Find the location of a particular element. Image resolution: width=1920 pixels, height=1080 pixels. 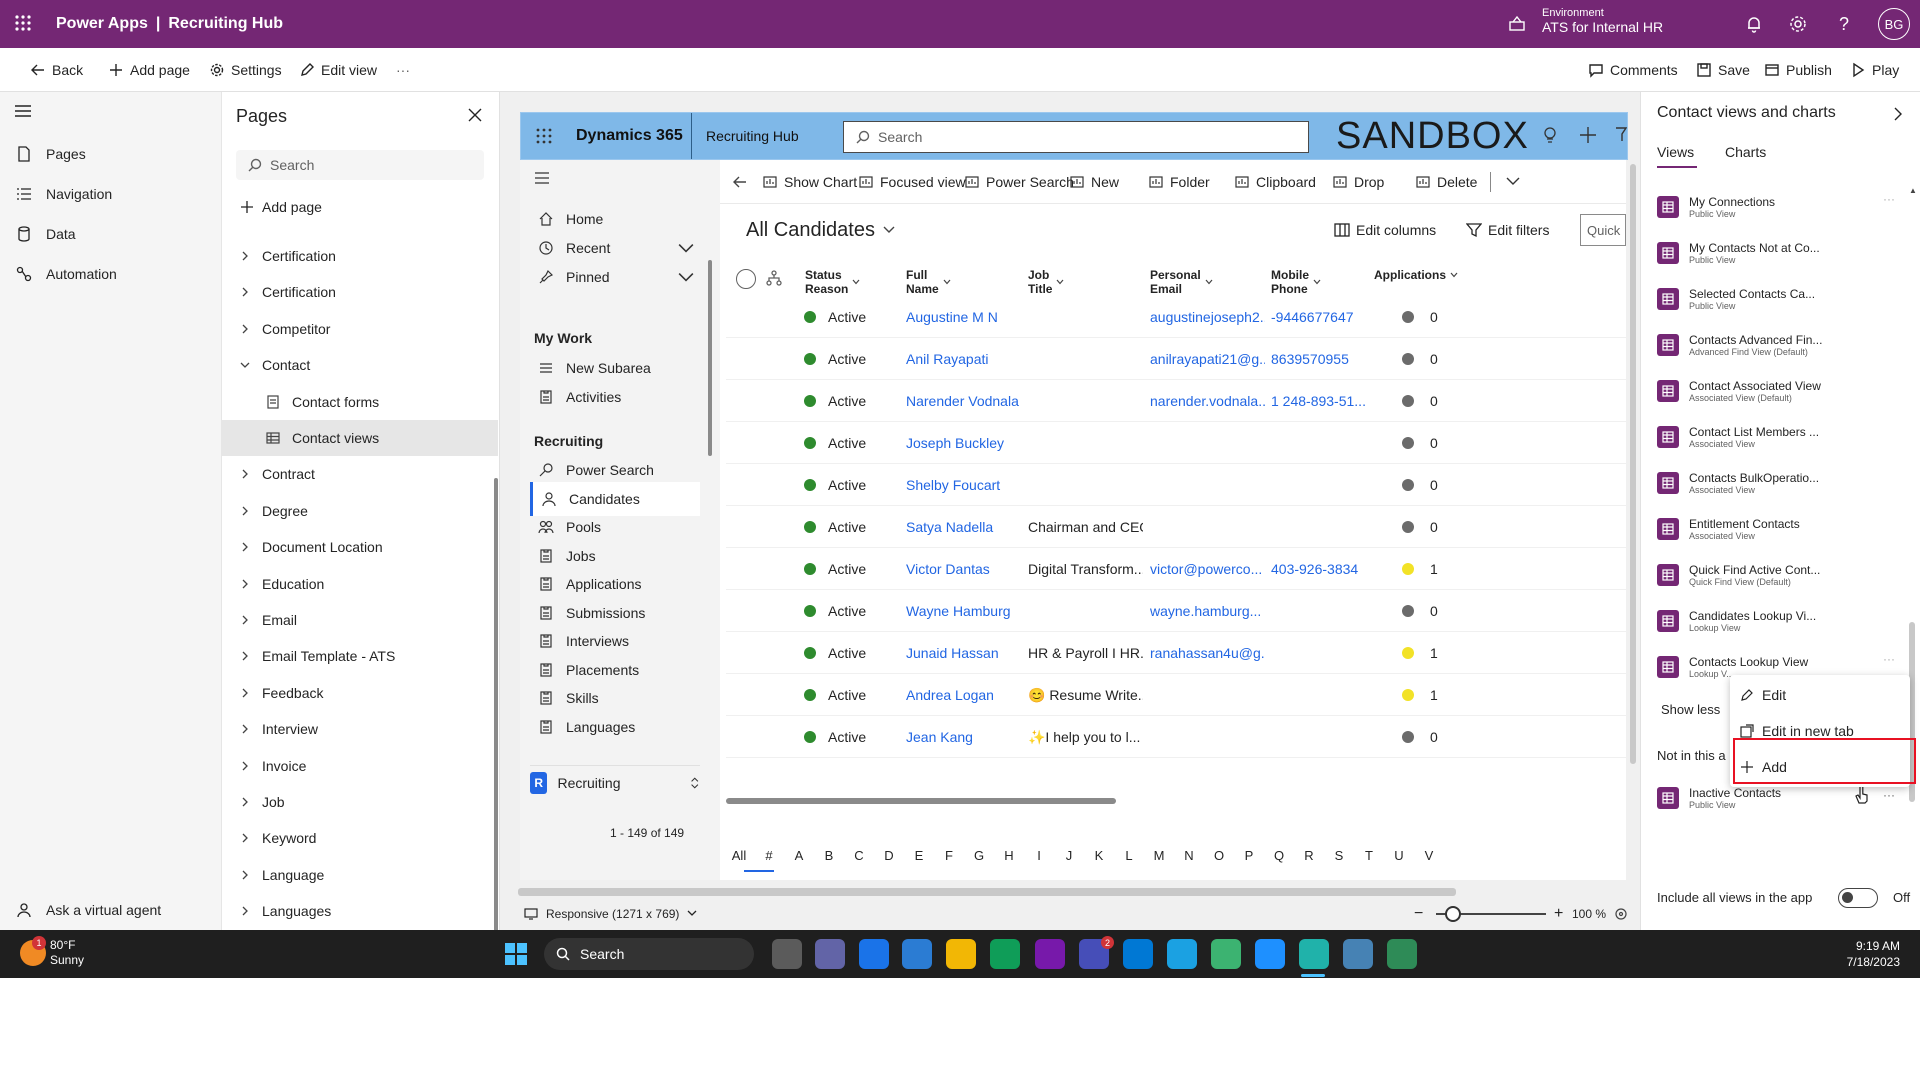

system-clock: 9:19 AM 7/18/2023 is located at coordinates (1860, 954).